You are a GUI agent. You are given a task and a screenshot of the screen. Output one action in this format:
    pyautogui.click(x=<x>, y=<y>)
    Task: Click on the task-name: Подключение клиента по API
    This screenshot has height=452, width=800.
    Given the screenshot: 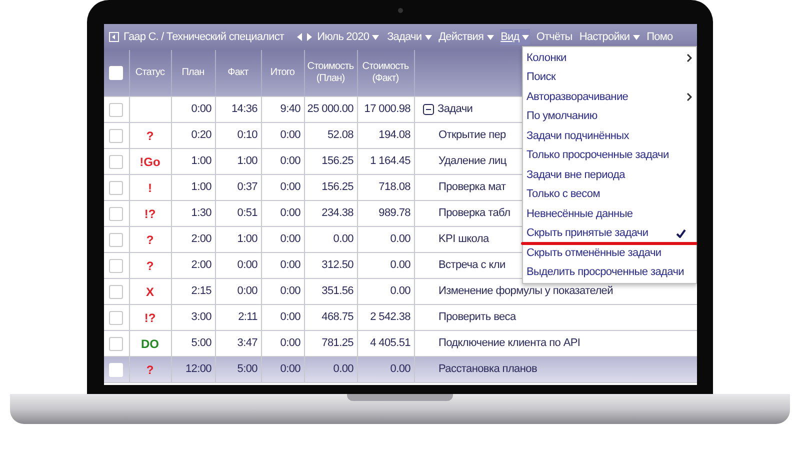 What is the action you would take?
    pyautogui.click(x=509, y=344)
    